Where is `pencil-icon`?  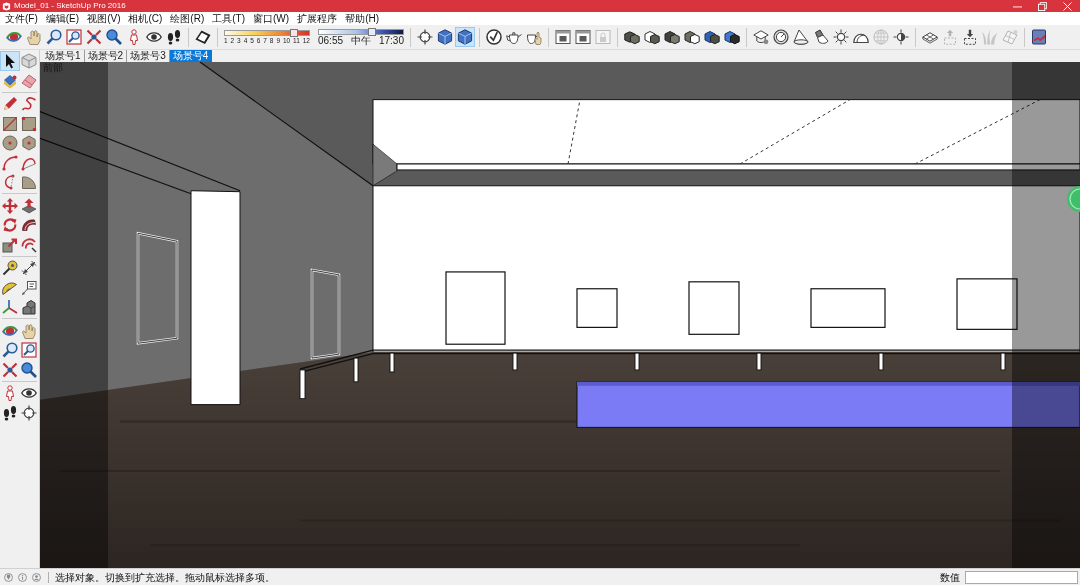 pencil-icon is located at coordinates (10, 104).